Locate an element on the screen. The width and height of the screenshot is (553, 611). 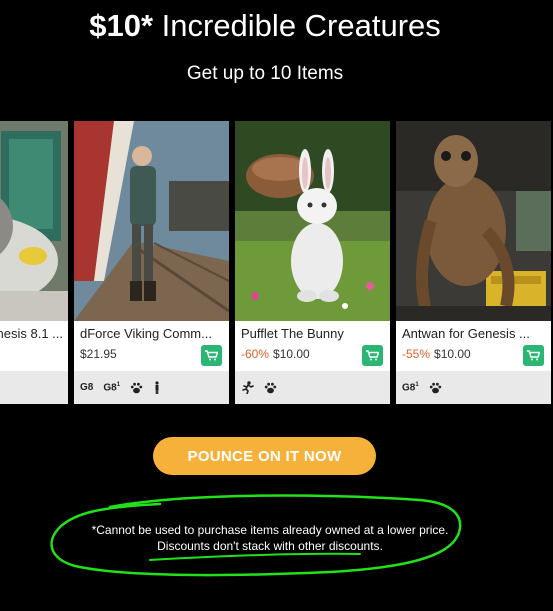
product-price: -55% $10.00 is located at coordinates (436, 354).